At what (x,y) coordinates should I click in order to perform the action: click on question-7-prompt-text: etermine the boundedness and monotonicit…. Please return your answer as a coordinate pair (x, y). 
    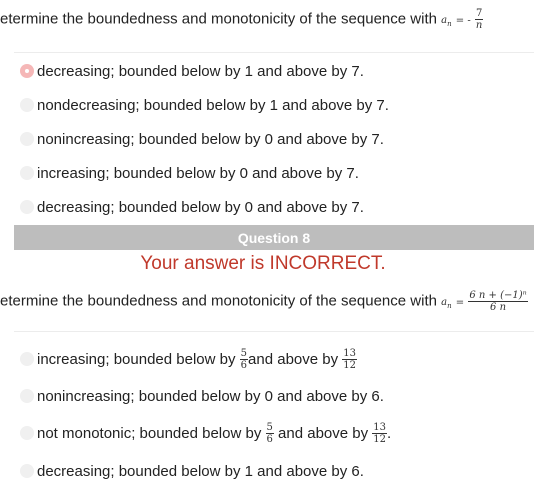
    Looking at the image, I should click on (218, 19).